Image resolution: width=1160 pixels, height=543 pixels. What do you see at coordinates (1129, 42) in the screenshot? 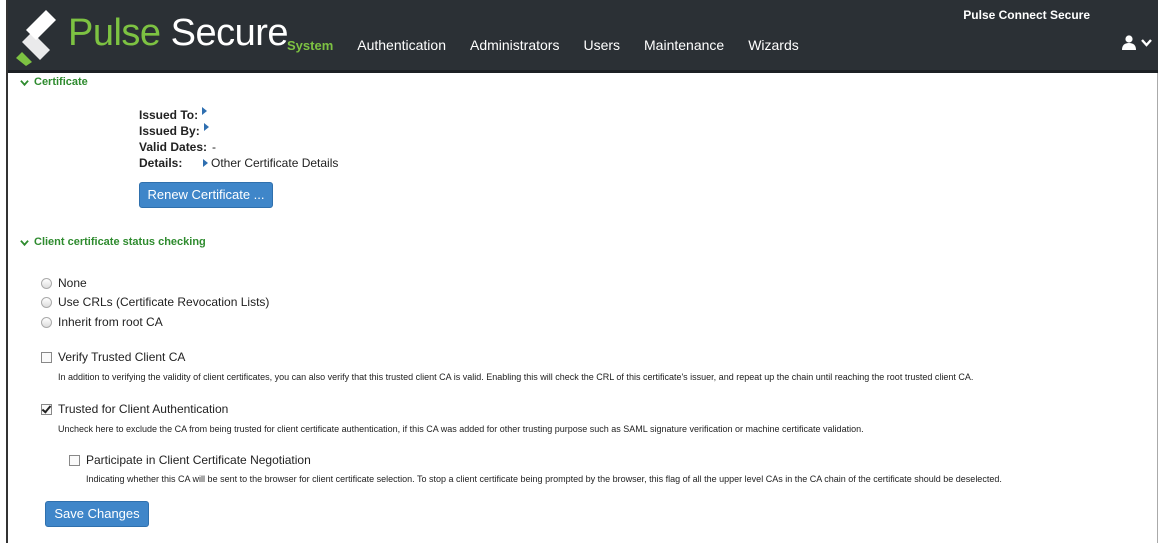
I see `user-icon` at bounding box center [1129, 42].